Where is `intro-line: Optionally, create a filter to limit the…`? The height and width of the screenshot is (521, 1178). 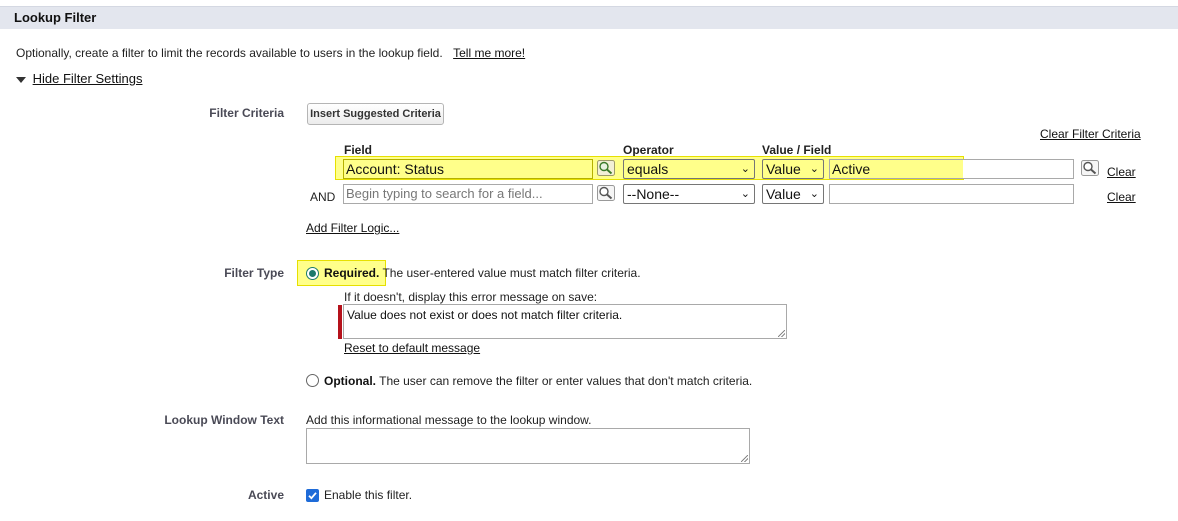
intro-line: Optionally, create a filter to limit the… is located at coordinates (270, 53).